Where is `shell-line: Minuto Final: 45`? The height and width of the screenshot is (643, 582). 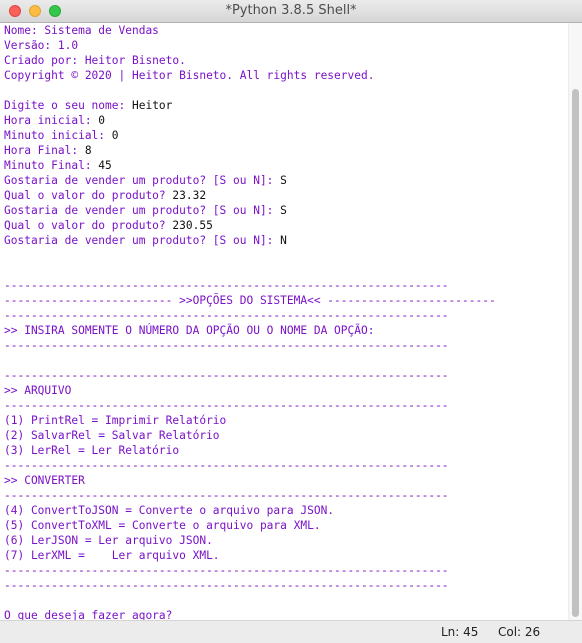 shell-line: Minuto Final: 45 is located at coordinates (58, 165).